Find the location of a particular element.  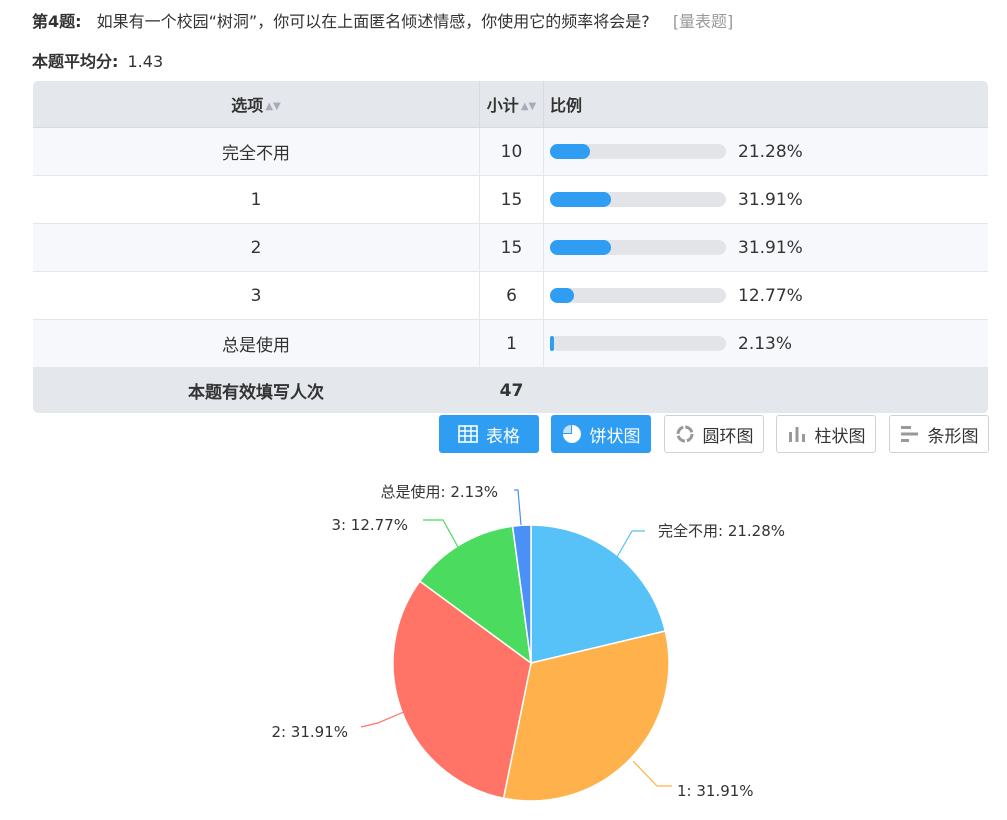

table-row: 完全不用 10 21.28% is located at coordinates (510, 151).